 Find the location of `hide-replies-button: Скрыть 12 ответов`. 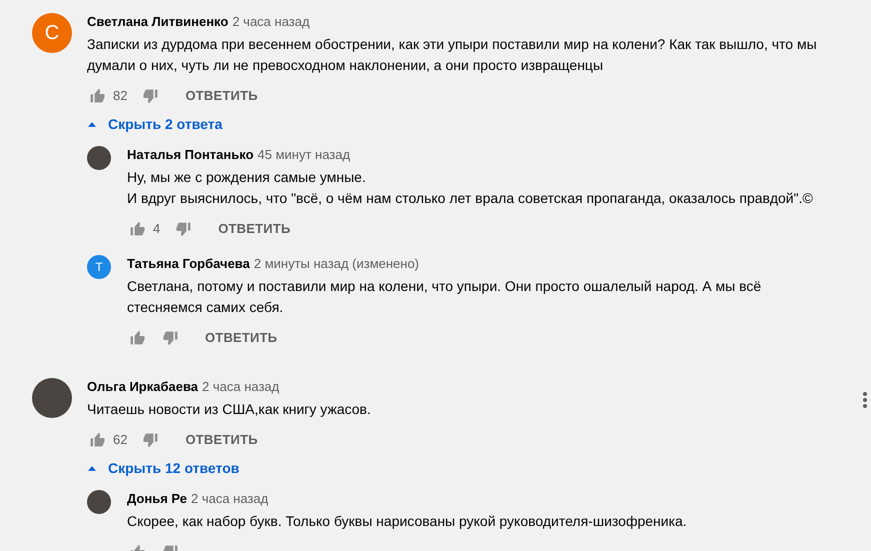

hide-replies-button: Скрыть 12 ответов is located at coordinates (163, 468).